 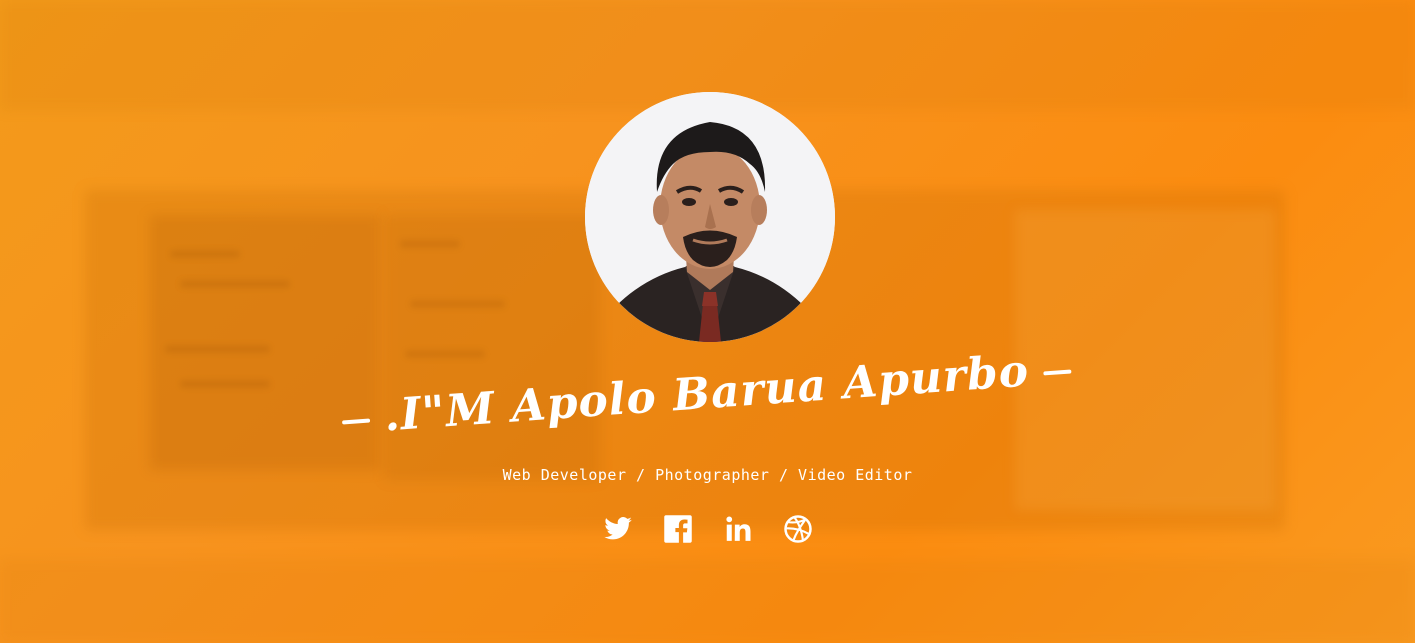 What do you see at coordinates (1057, 372) in the screenshot?
I see `decorative-dash-right` at bounding box center [1057, 372].